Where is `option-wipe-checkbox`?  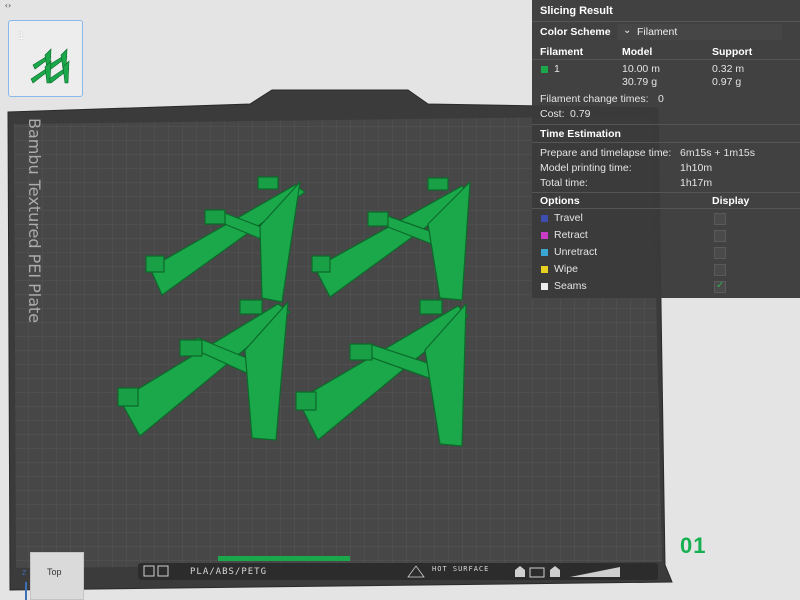 option-wipe-checkbox is located at coordinates (720, 270).